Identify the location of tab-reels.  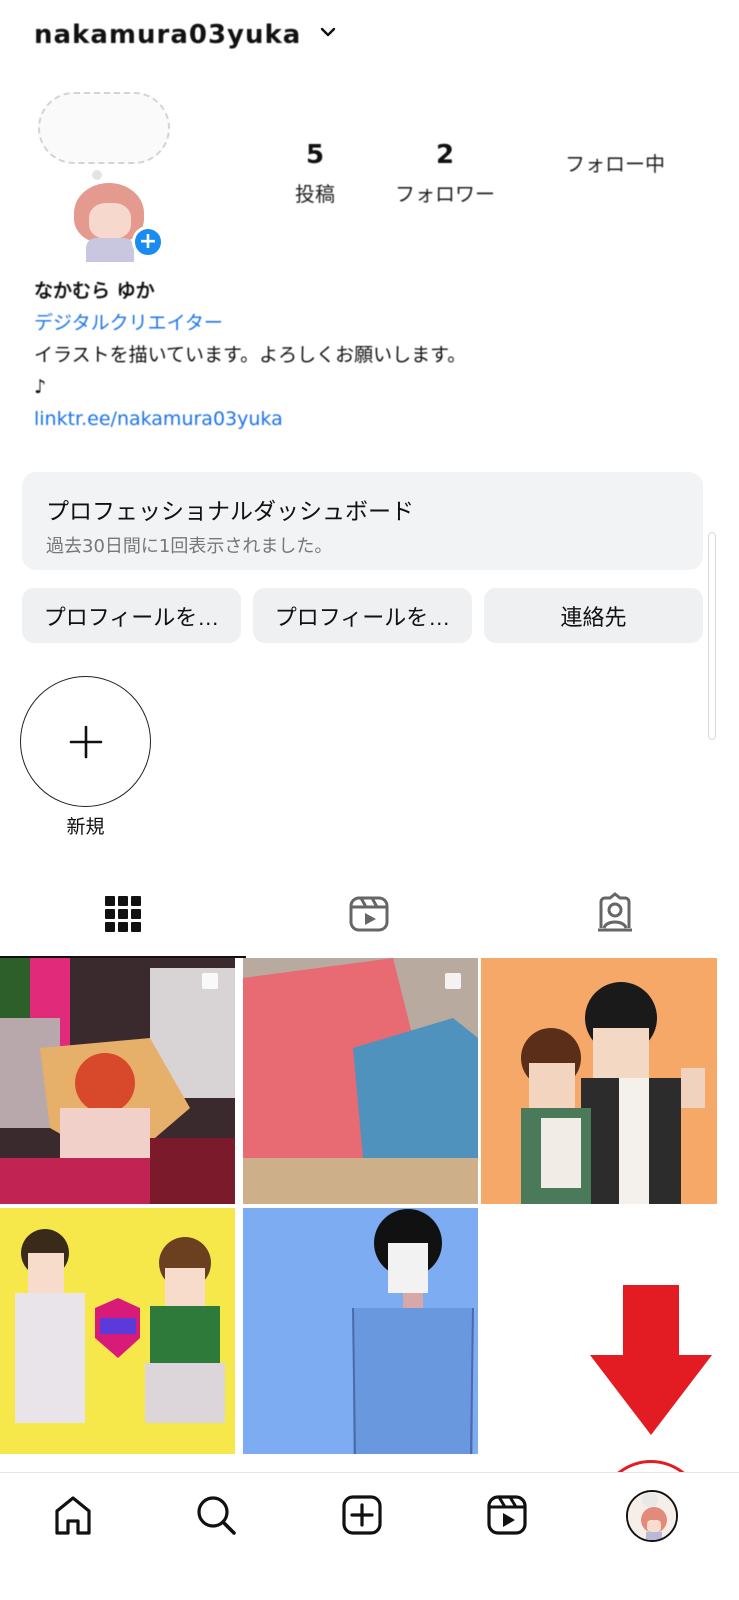
(369, 914).